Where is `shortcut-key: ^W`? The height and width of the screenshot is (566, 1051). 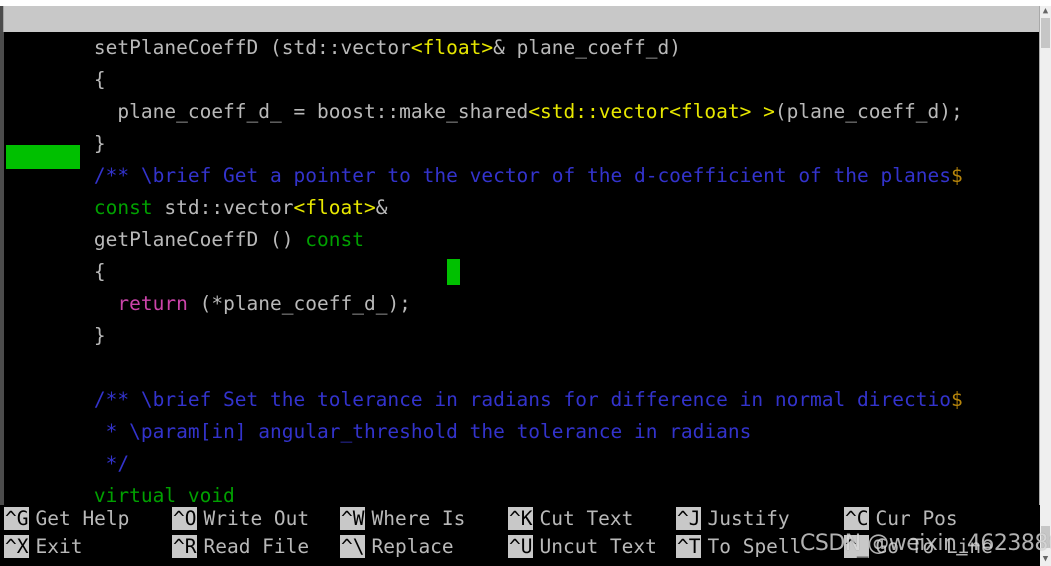 shortcut-key: ^W is located at coordinates (353, 518).